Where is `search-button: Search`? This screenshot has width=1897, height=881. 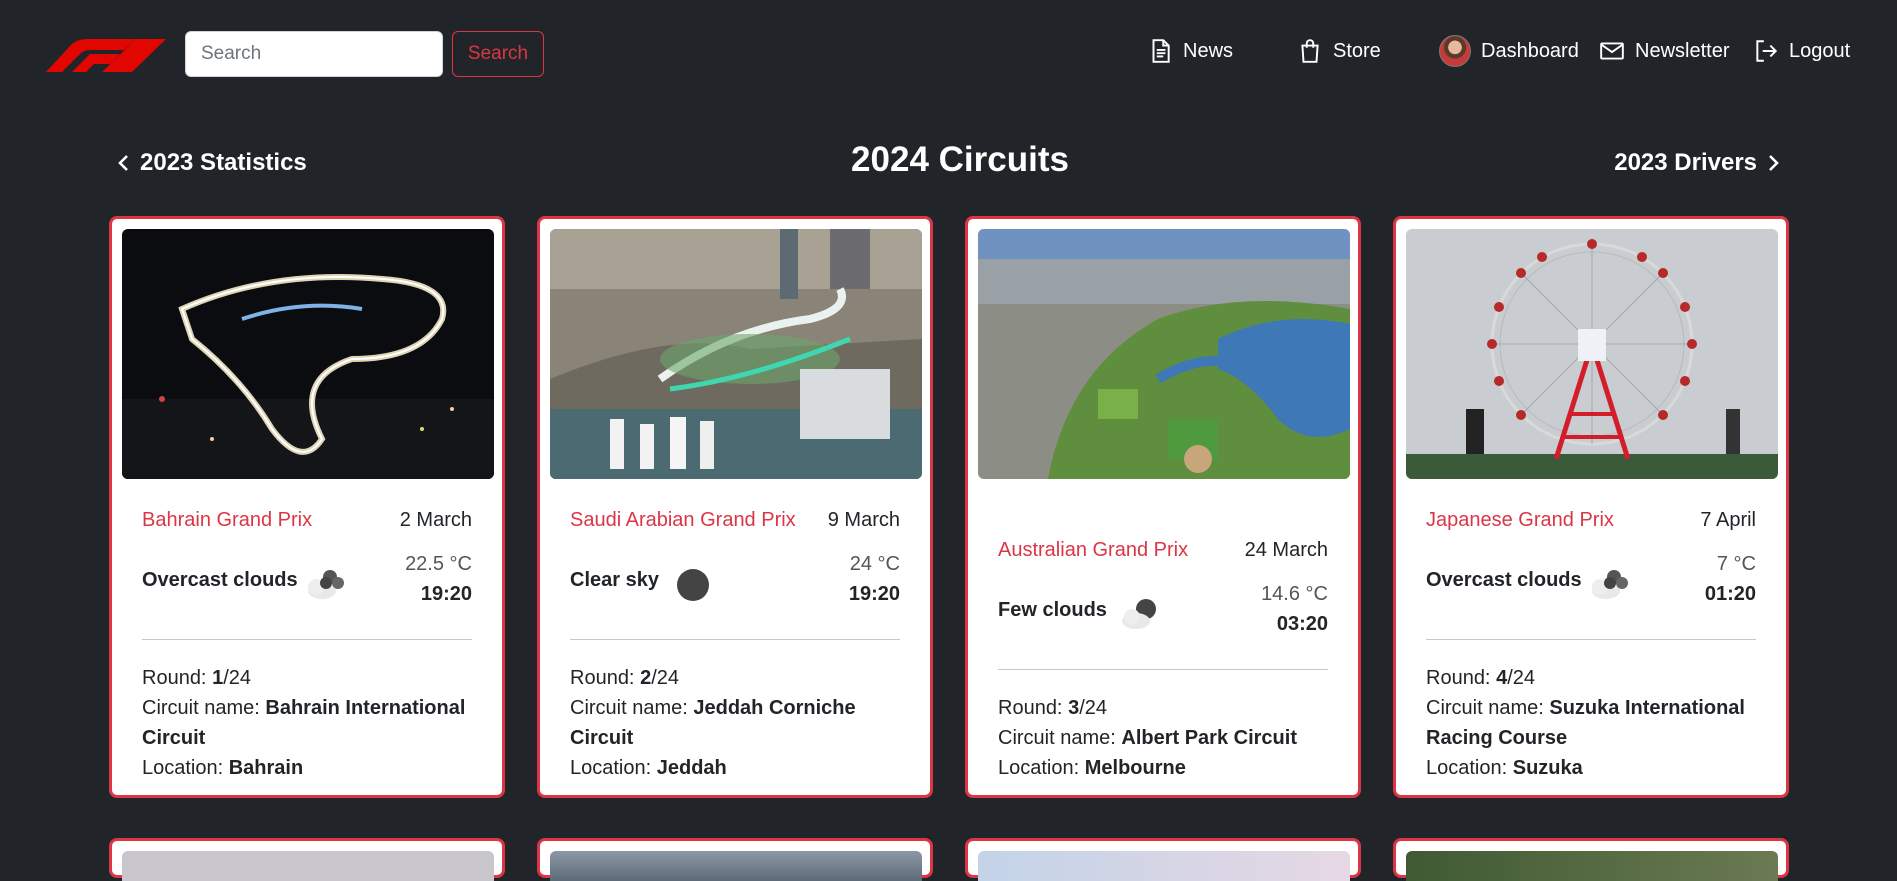 search-button: Search is located at coordinates (498, 54).